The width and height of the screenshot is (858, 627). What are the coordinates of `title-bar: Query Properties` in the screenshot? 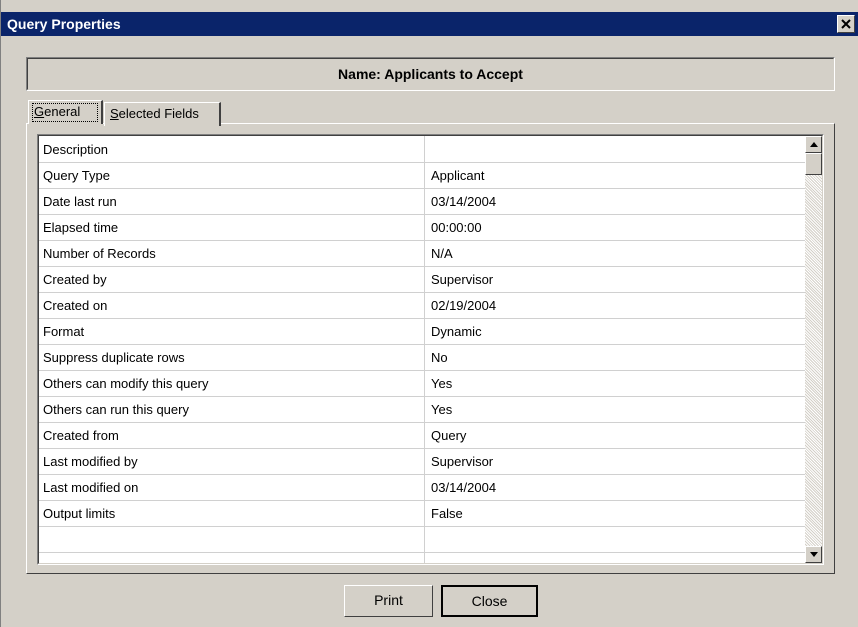 It's located at (429, 24).